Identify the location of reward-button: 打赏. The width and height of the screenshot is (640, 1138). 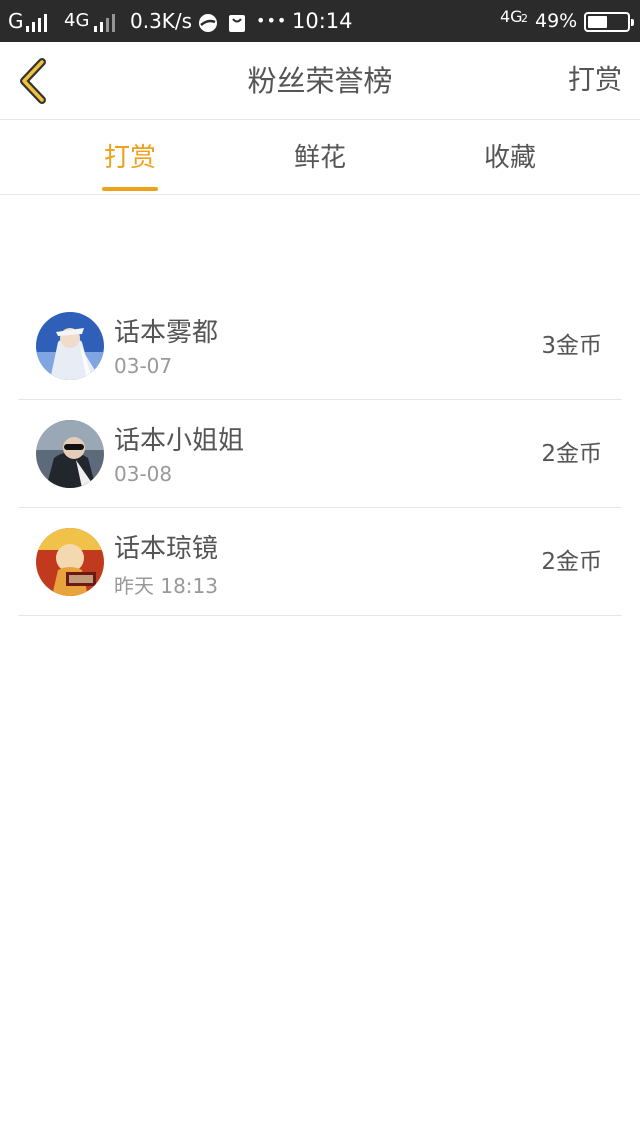
(595, 81).